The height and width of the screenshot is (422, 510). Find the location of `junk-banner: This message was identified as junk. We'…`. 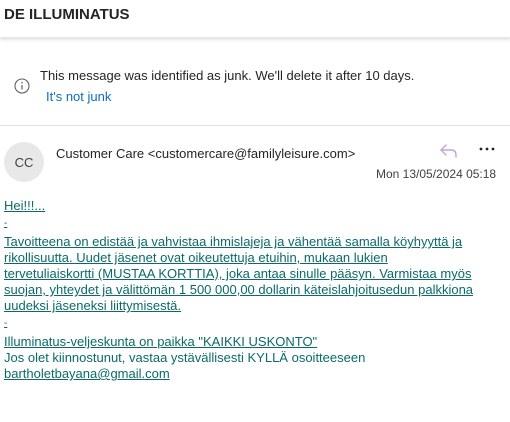

junk-banner: This message was identified as junk. We'… is located at coordinates (255, 83).